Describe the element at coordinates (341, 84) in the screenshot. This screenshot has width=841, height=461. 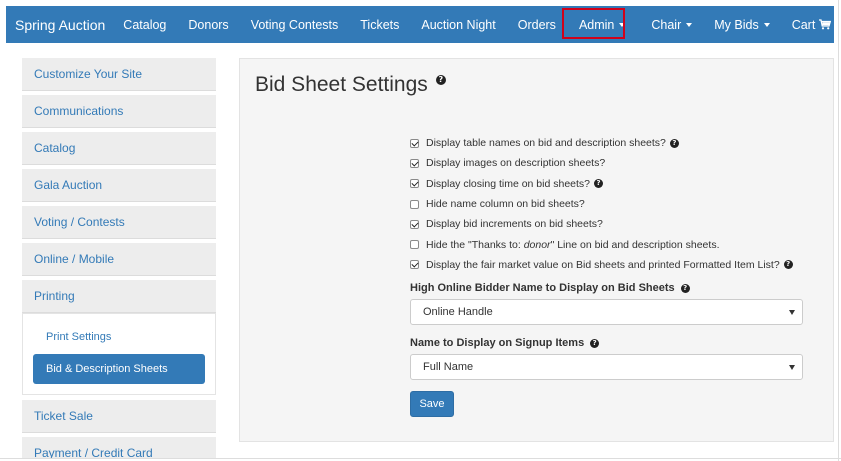
I see `page-title-text: Bid Sheet Settings` at that location.